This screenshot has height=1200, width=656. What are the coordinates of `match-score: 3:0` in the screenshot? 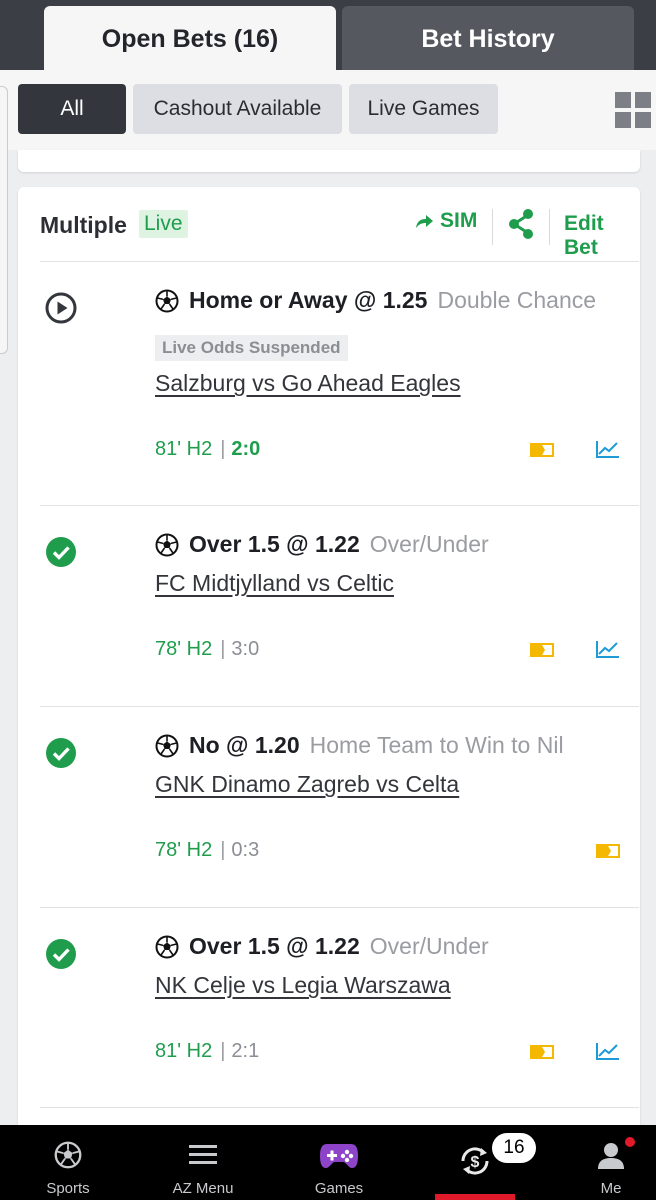 It's located at (245, 649).